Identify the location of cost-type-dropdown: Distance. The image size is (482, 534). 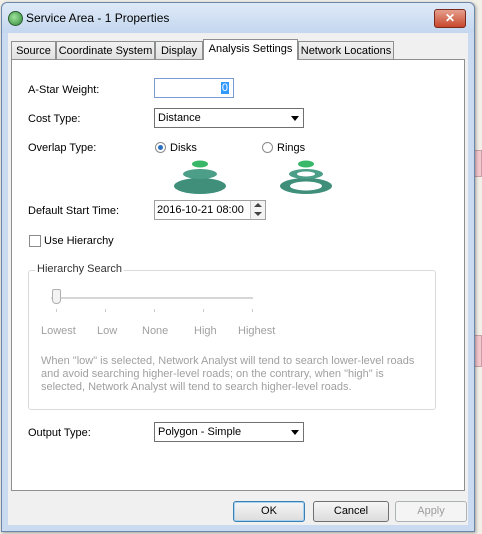
(229, 118).